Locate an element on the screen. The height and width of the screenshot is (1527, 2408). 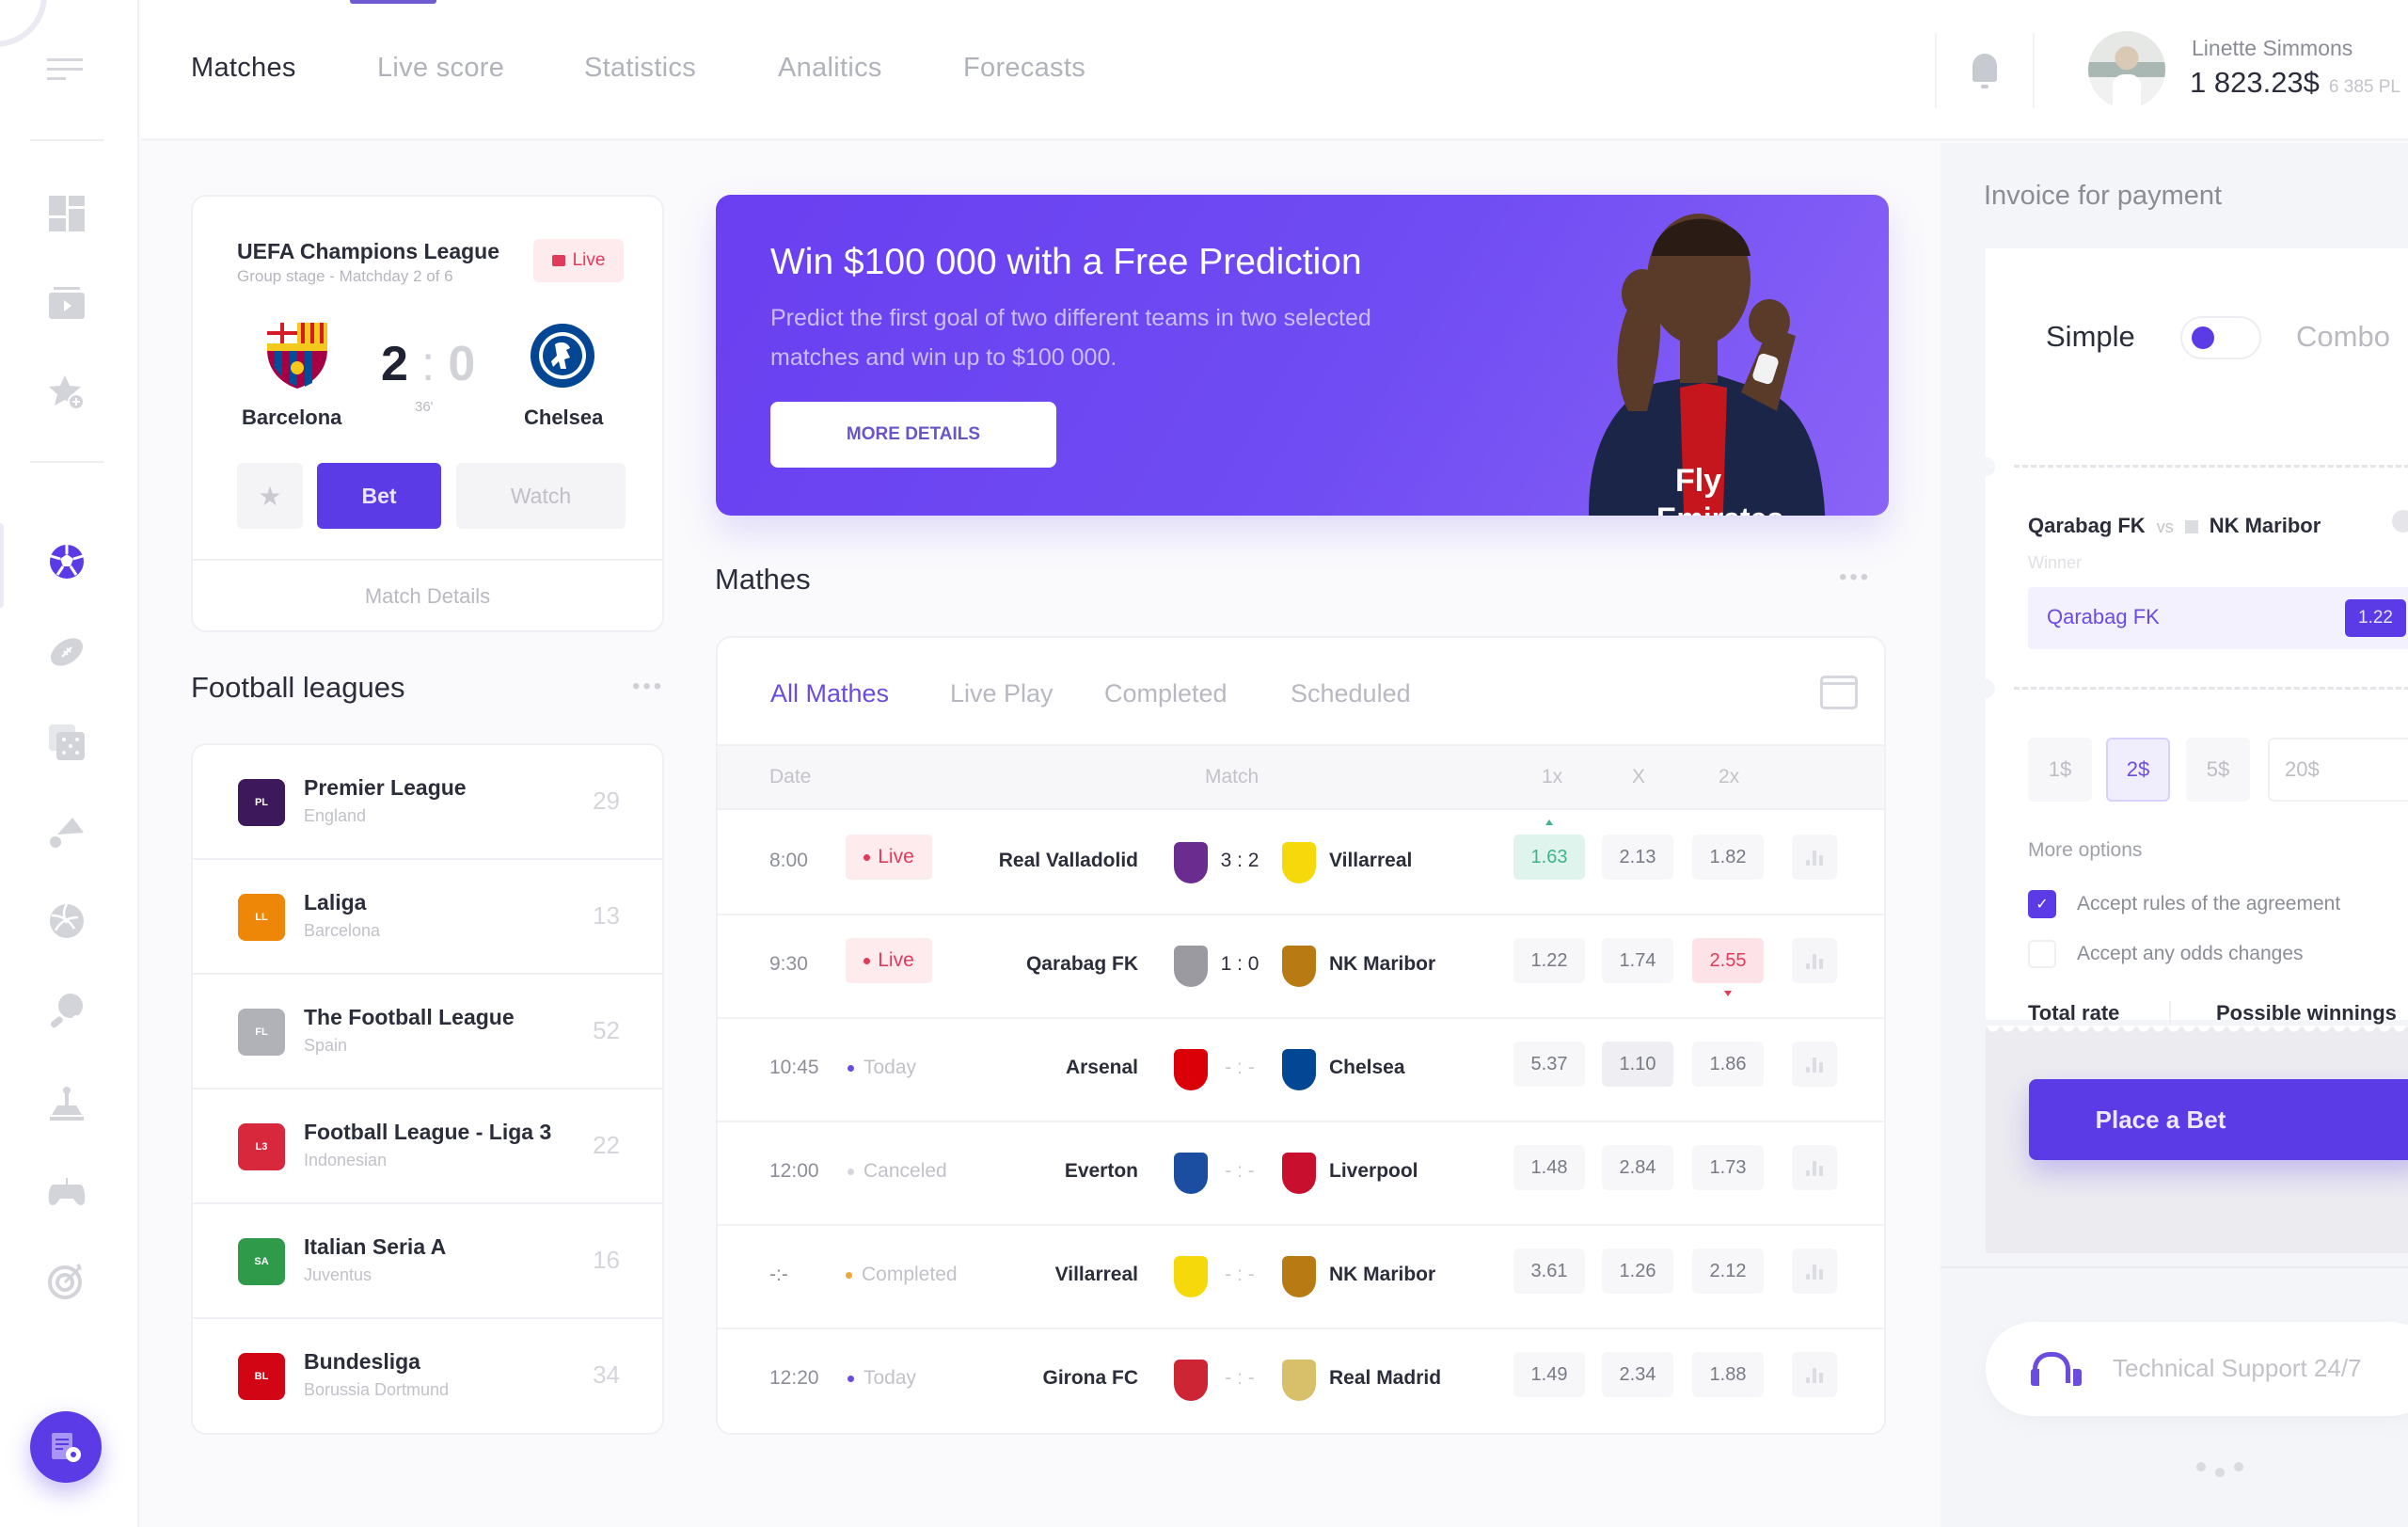
player-image: Fly Emirates is located at coordinates (1708, 365).